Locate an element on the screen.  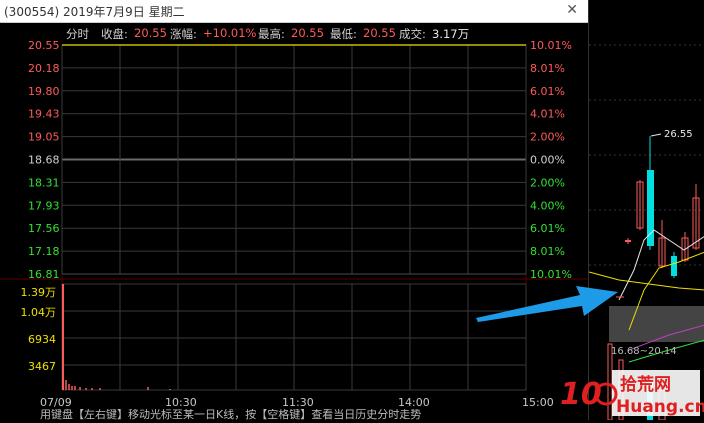
annotation-arrow is located at coordinates (550, 304).